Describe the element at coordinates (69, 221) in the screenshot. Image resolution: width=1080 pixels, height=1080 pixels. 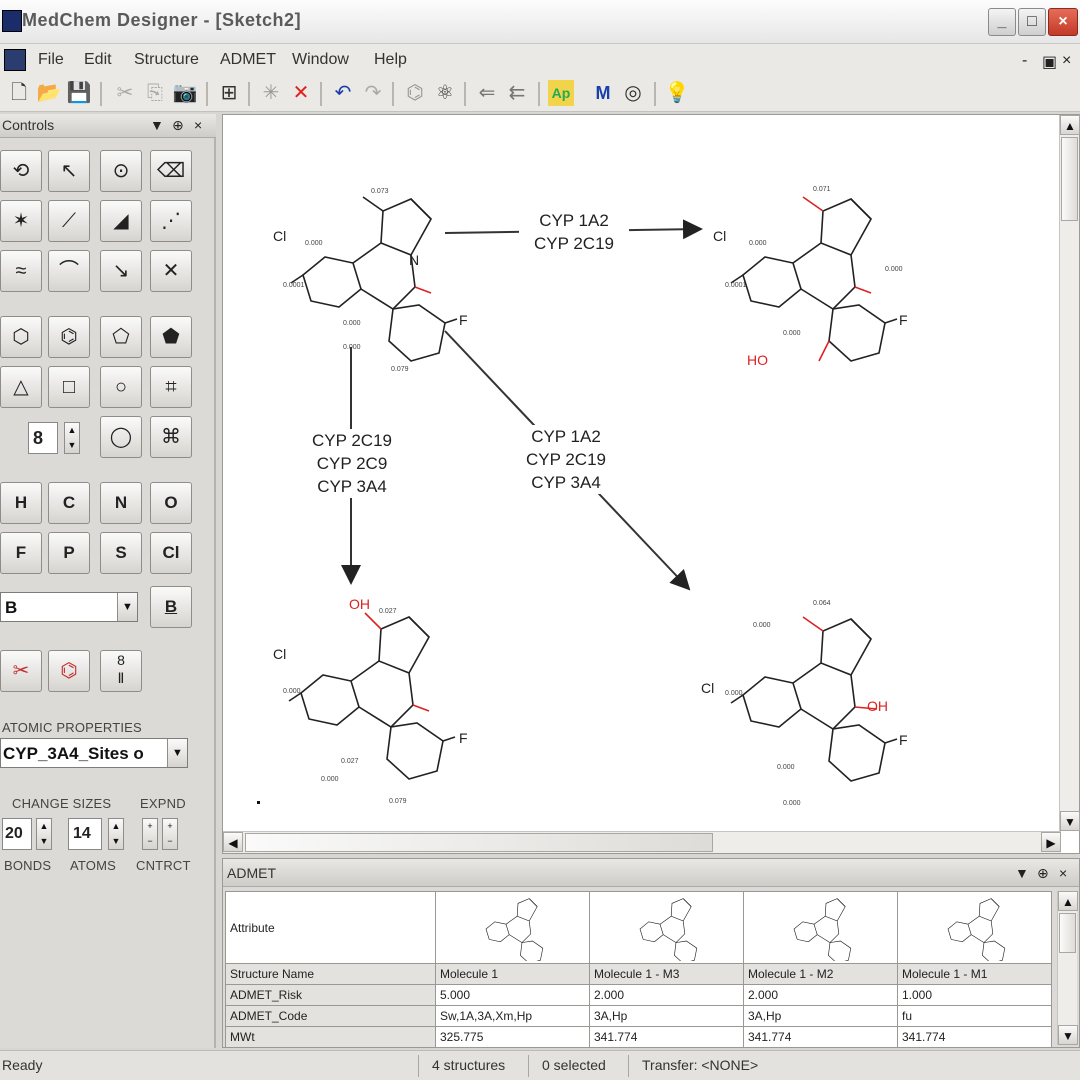
I see `single-bond-tool: ⟋` at that location.